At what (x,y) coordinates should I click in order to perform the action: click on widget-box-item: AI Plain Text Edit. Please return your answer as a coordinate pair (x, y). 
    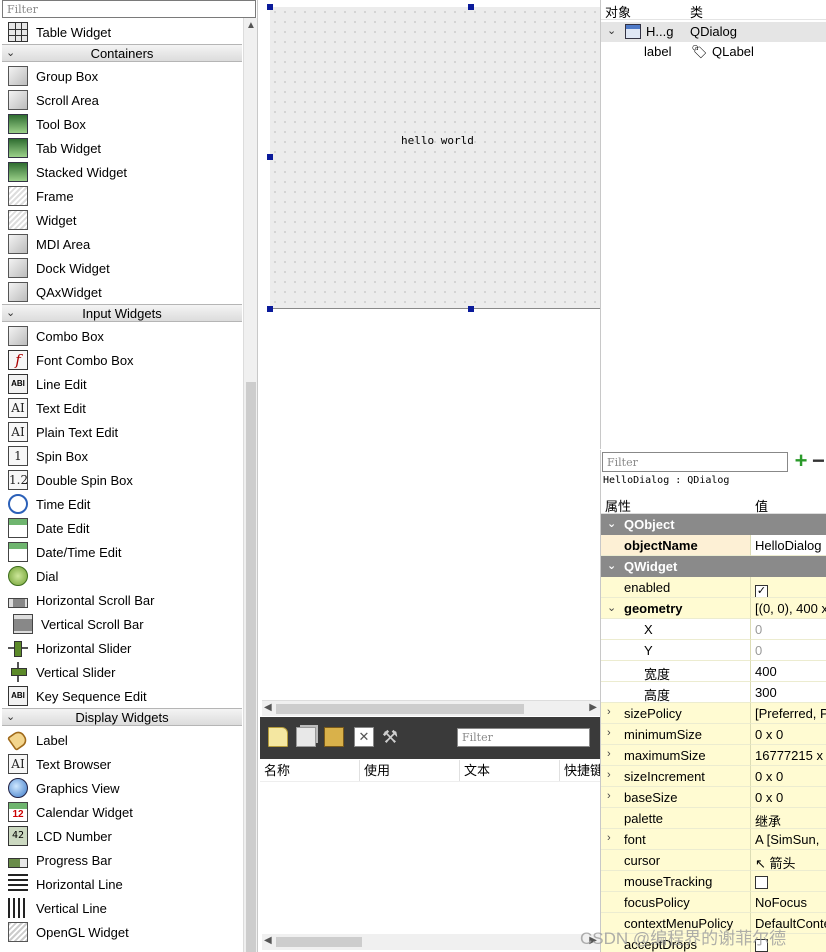
    Looking at the image, I should click on (122, 432).